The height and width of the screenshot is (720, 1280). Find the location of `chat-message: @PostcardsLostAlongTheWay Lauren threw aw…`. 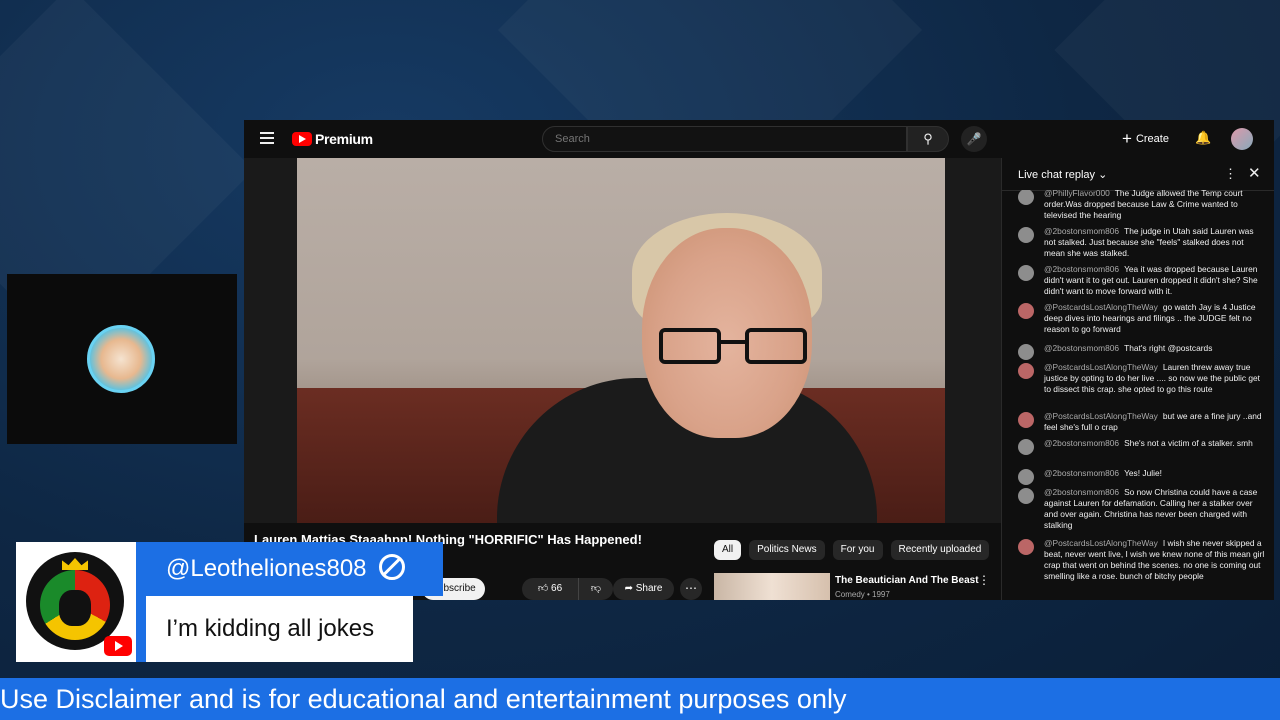

chat-message: @PostcardsLostAlongTheWay Lauren threw aw… is located at coordinates (1143, 380).